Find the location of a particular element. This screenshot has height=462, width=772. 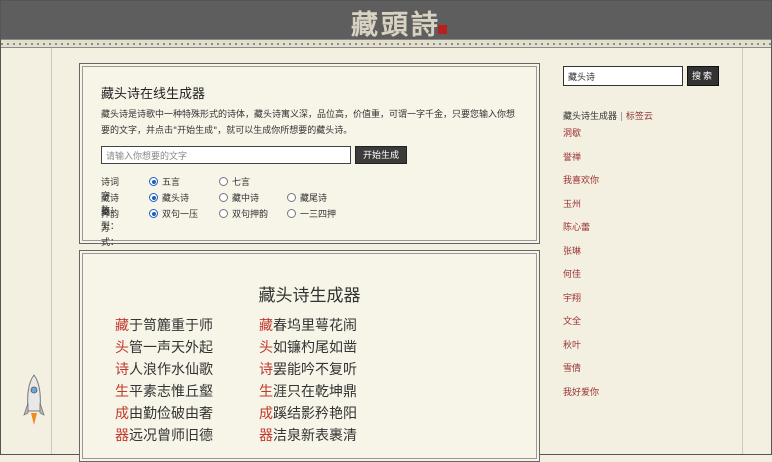

poem-line: 诗人浪作水仙歌 is located at coordinates (164, 370).